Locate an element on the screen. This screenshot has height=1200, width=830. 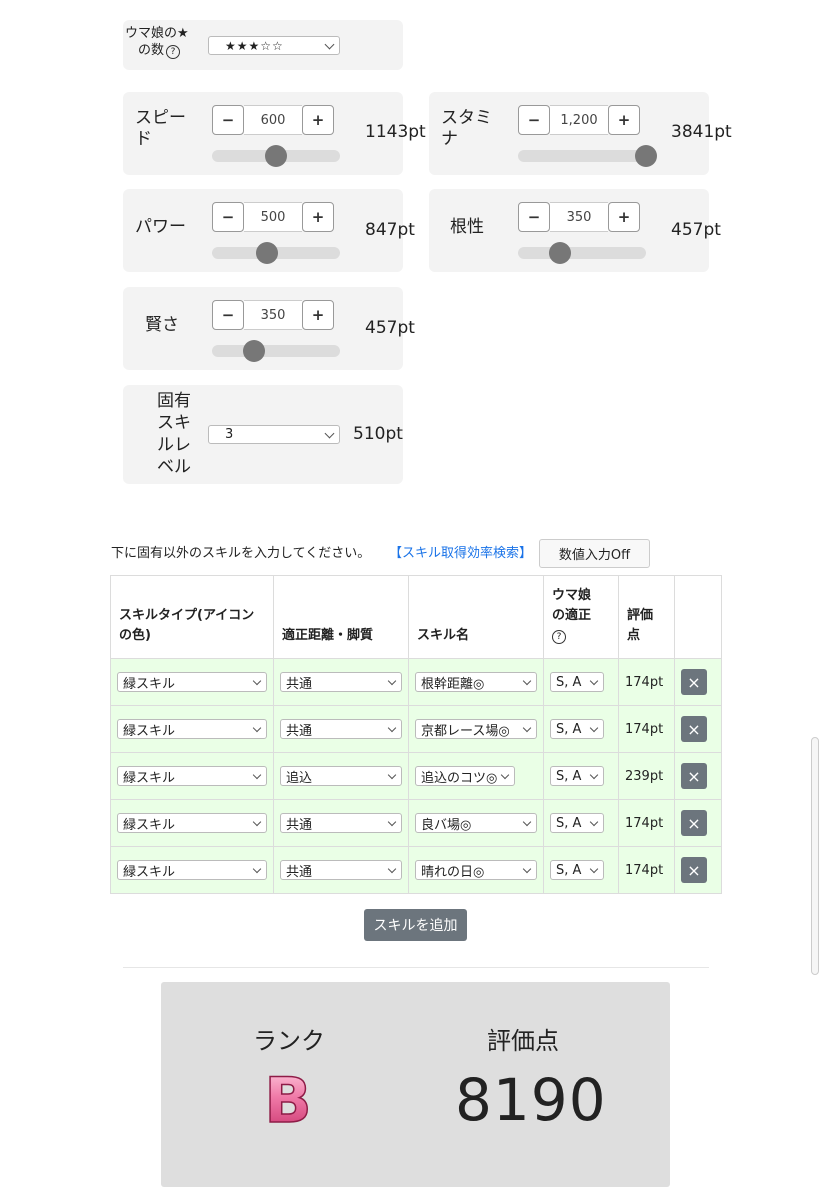
power-stepper: − 500 + is located at coordinates (273, 217).